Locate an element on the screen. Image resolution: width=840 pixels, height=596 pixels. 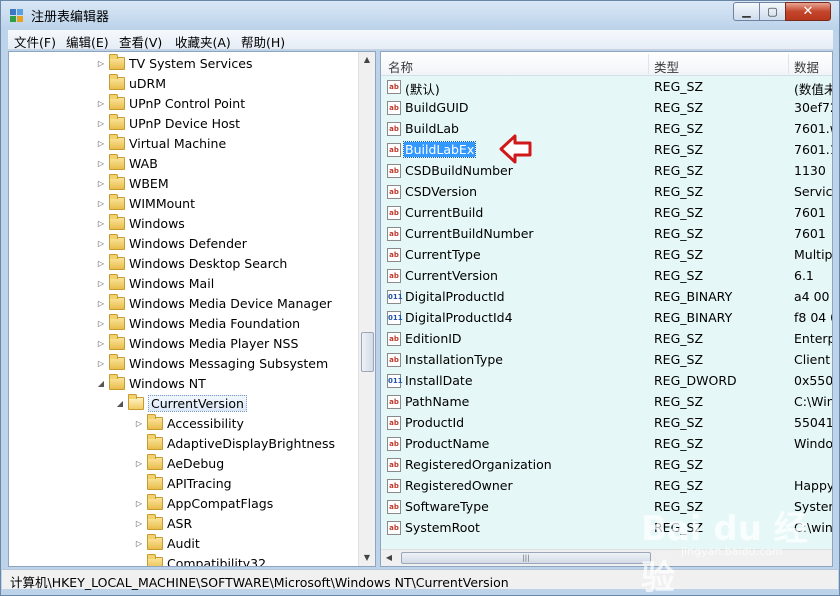
tree-item: ▷ AppCompatFlags is located at coordinates (203, 503).